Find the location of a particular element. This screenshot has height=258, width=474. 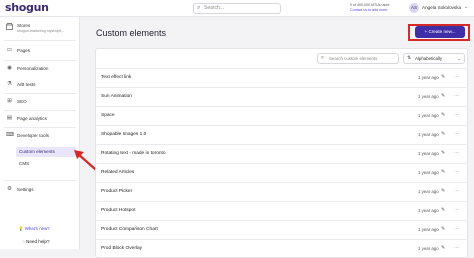

whats-new-label: What's new? is located at coordinates (37, 228).